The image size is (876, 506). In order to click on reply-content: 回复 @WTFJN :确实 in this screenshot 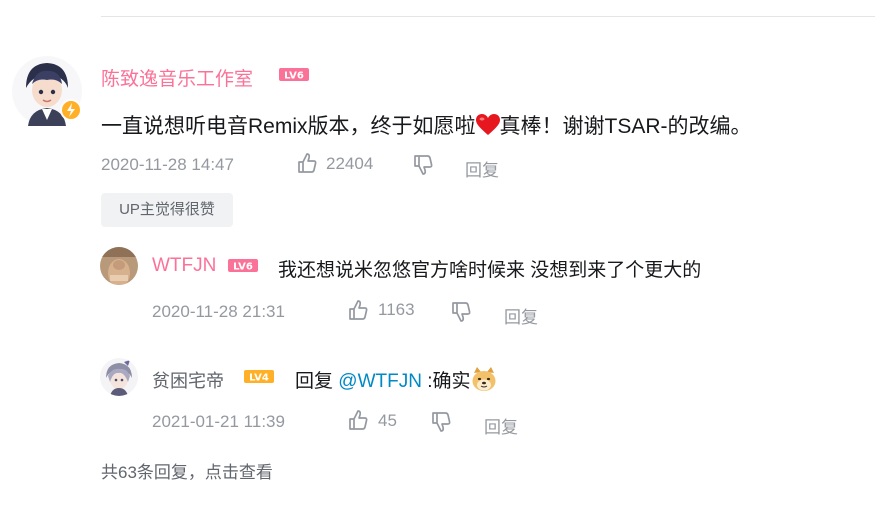, I will do `click(396, 379)`.